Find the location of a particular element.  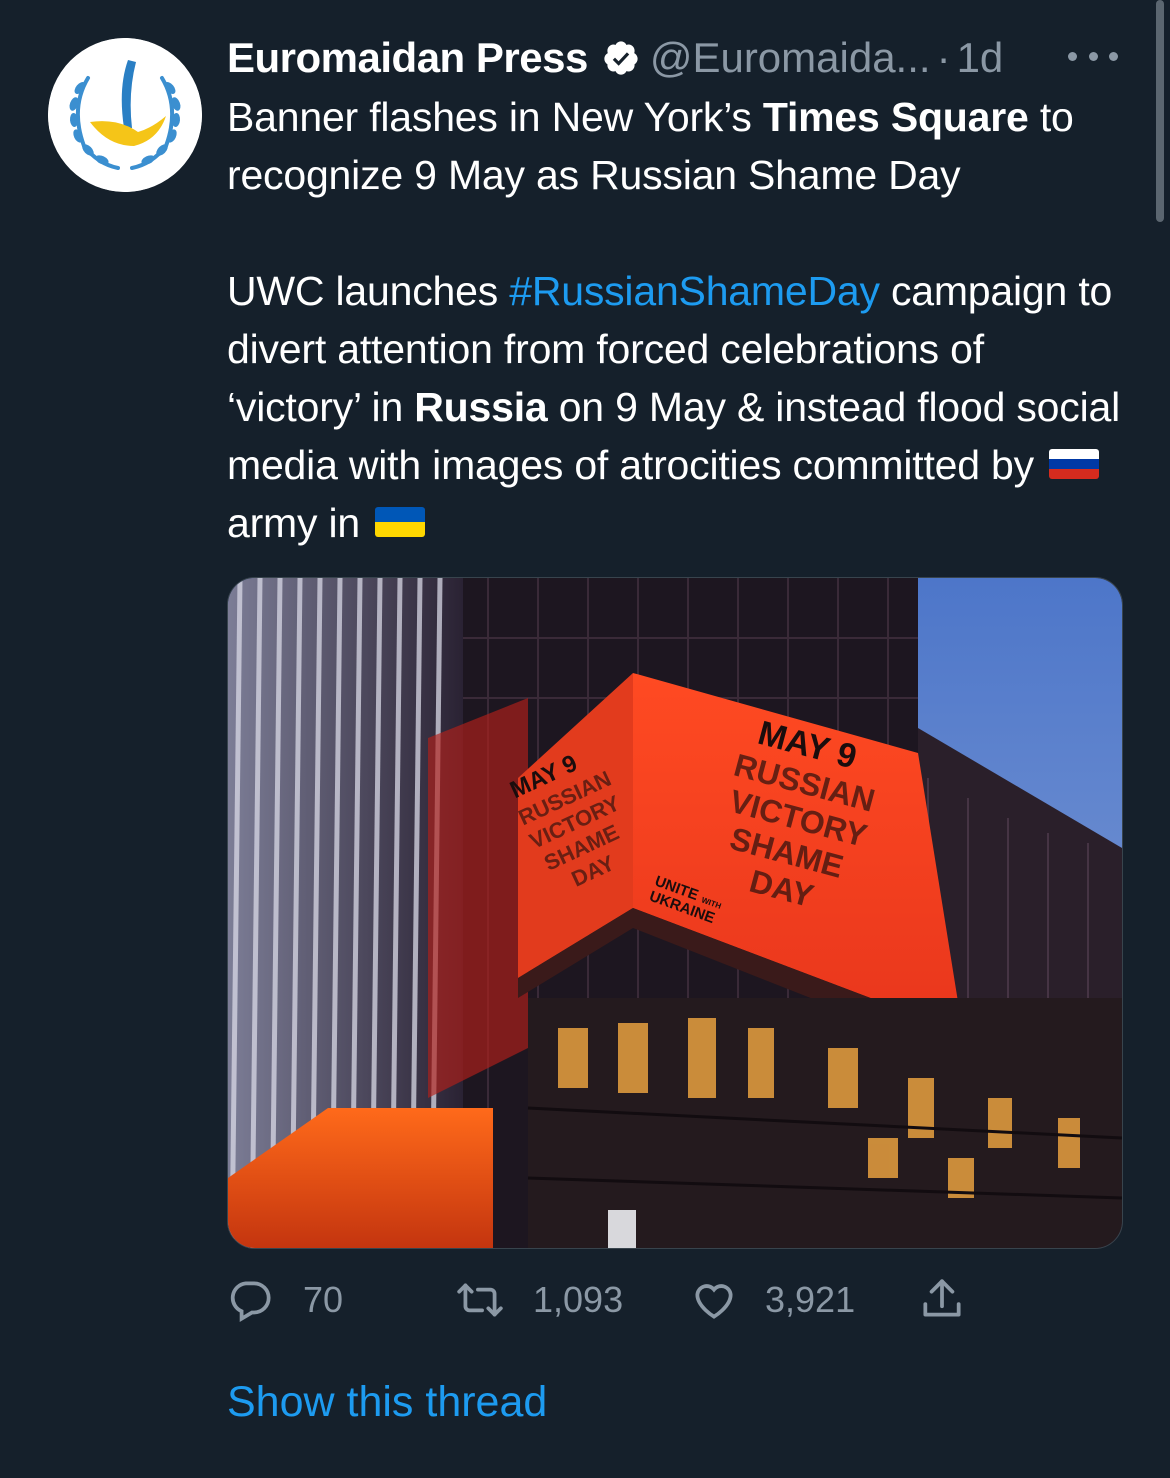

tweet-header: Euromaidan Press @Euromaida... · 1d is located at coordinates (668, 58).